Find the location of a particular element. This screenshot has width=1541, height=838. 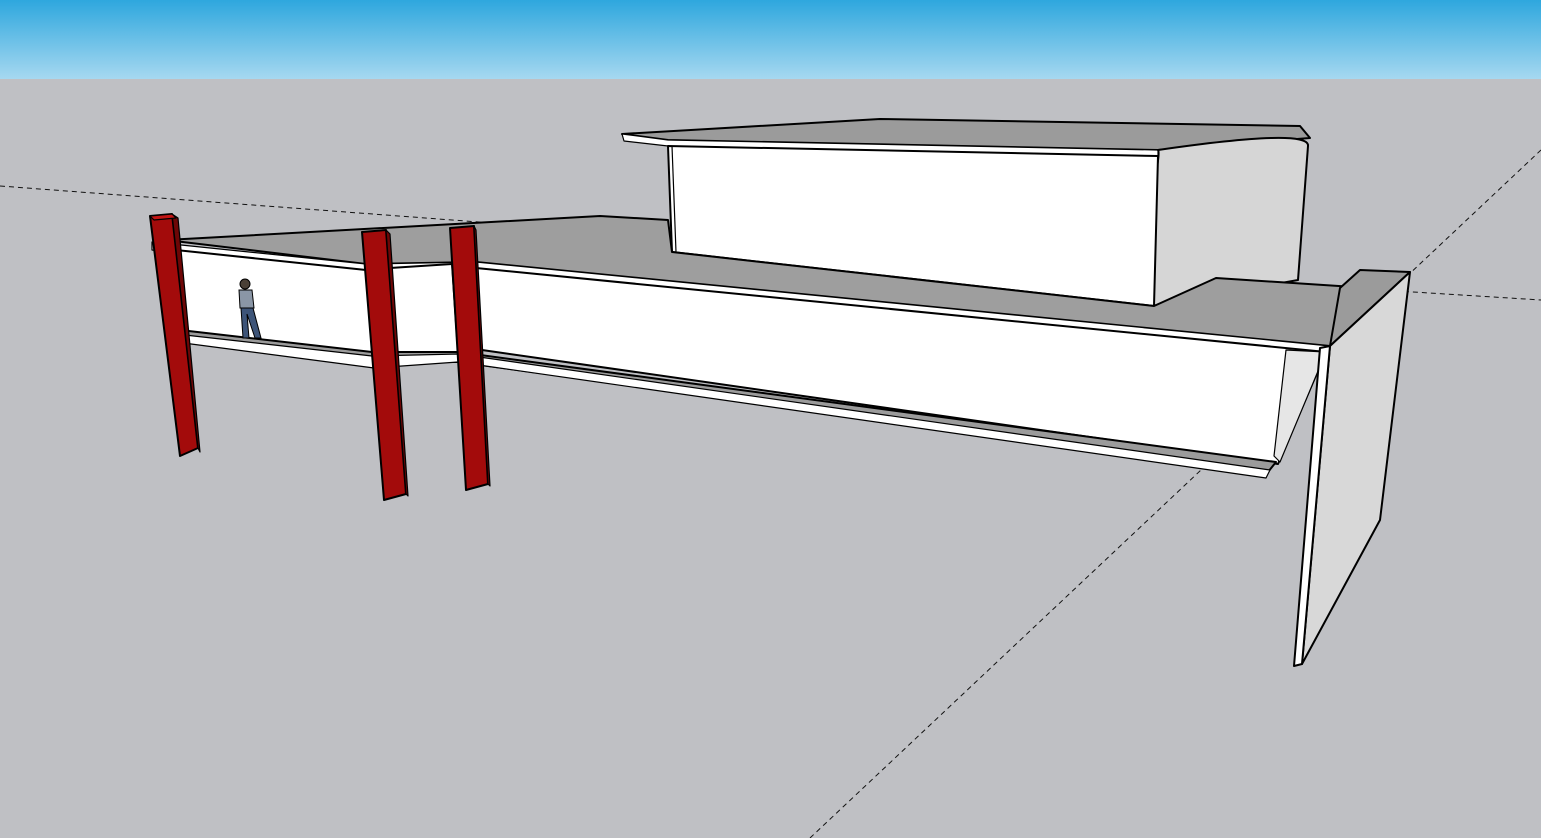

figure-head is located at coordinates (245, 284).